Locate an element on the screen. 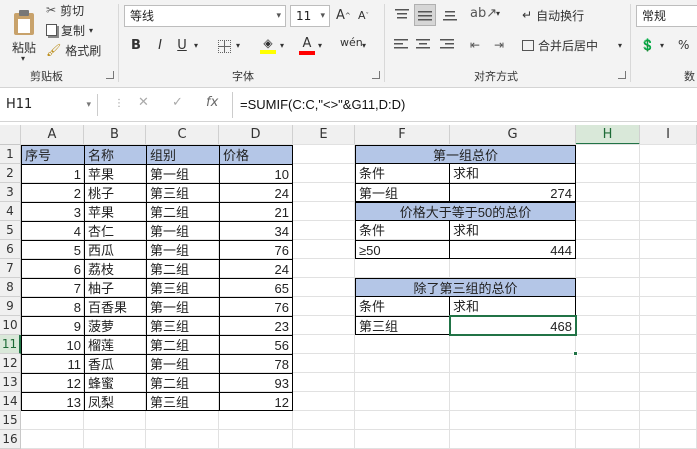 The width and height of the screenshot is (697, 449). summary-title: 价格大于等于50的总价 is located at coordinates (465, 211).